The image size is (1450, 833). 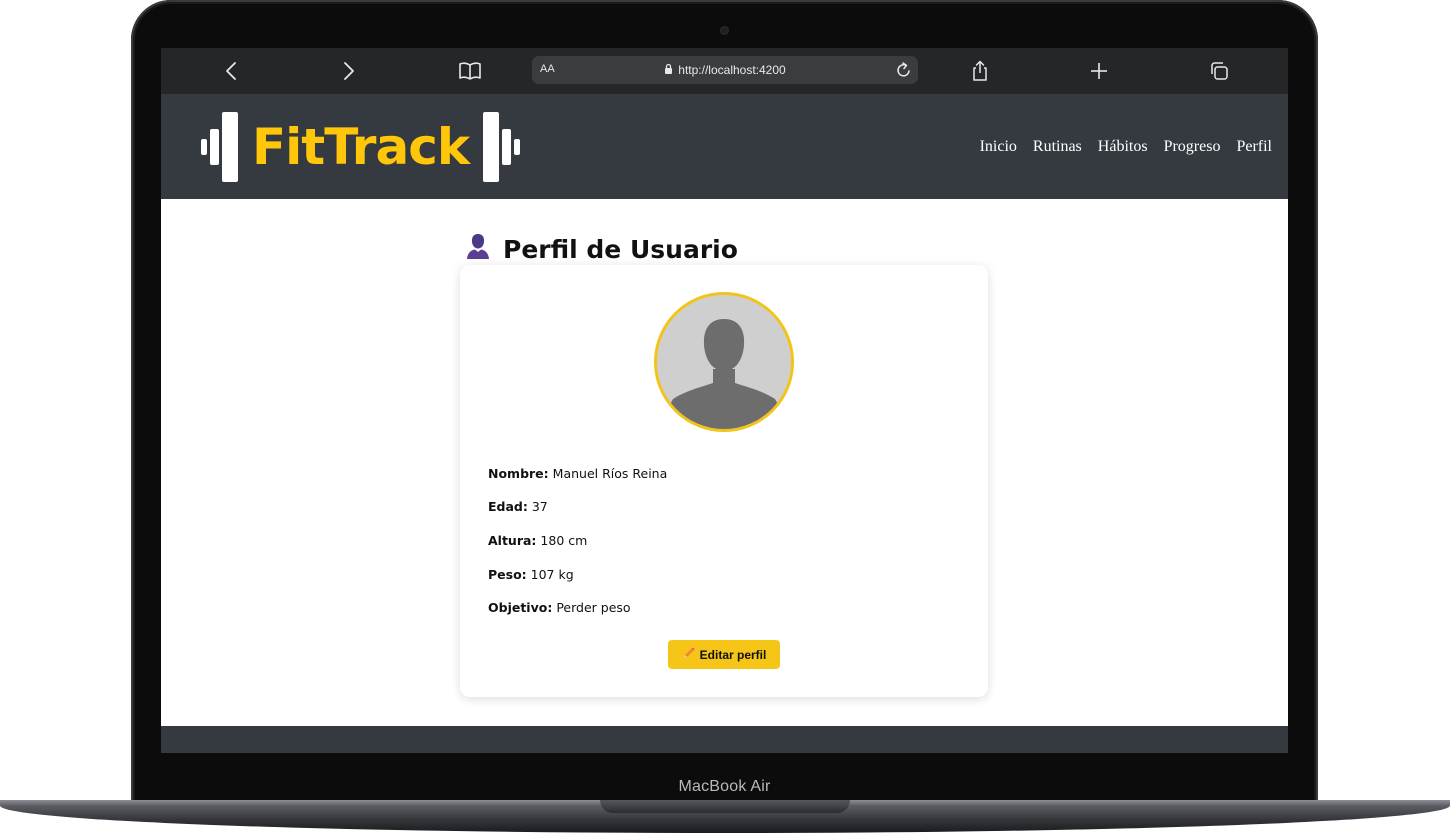 What do you see at coordinates (688, 655) in the screenshot?
I see `pencil-icon` at bounding box center [688, 655].